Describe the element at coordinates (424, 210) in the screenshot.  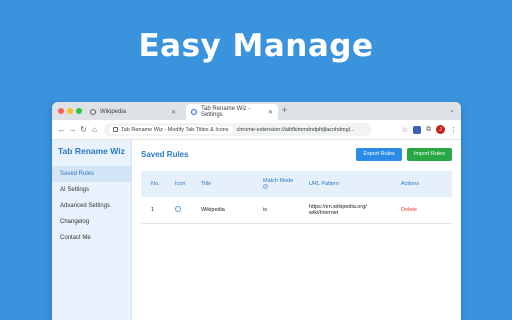
I see `row-actions: Delete` at that location.